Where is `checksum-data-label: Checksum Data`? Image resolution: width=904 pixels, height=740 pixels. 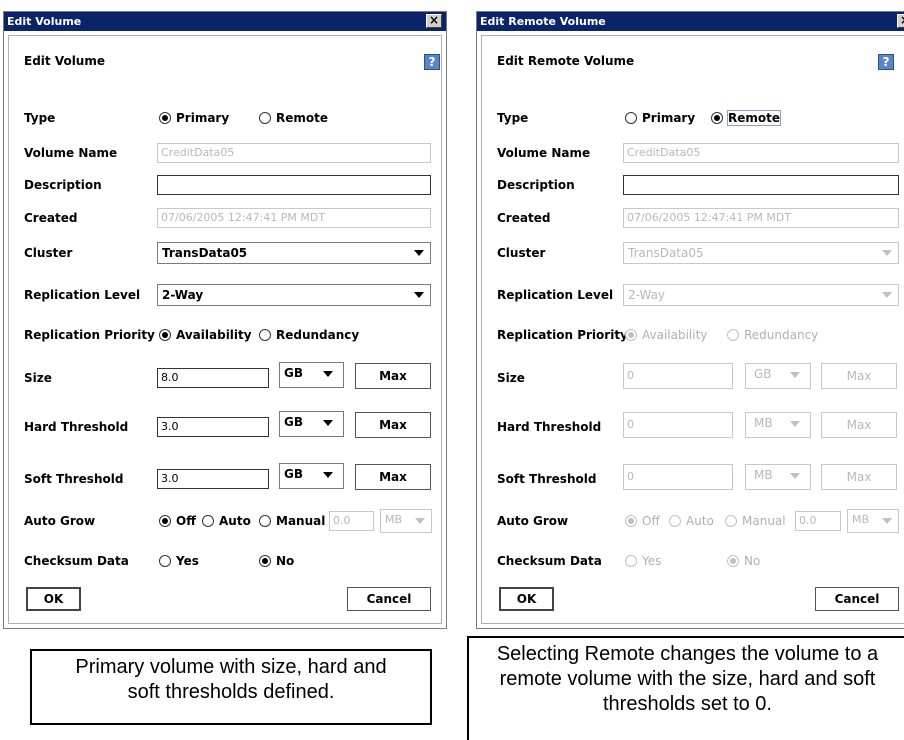 checksum-data-label: Checksum Data is located at coordinates (549, 561).